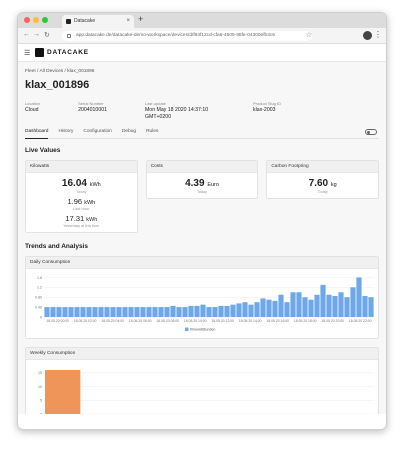 The width and height of the screenshot is (404, 450). Describe the element at coordinates (69, 36) in the screenshot. I see `lock-icon` at that location.